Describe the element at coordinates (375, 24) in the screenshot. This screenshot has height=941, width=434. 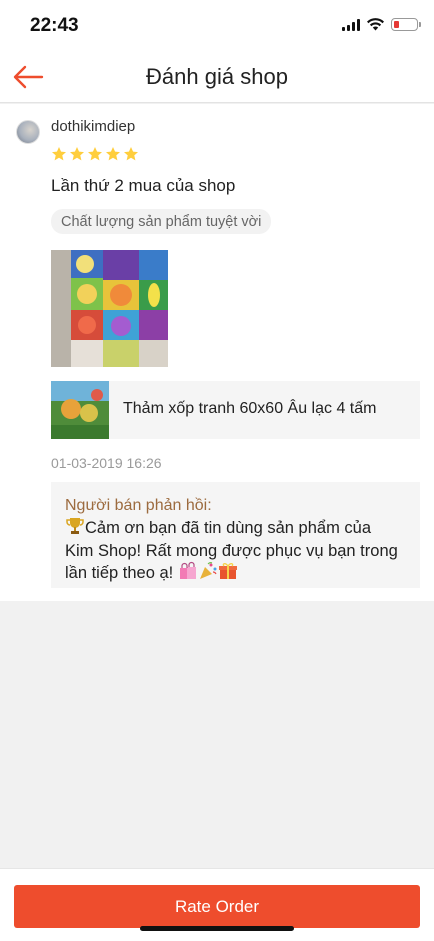
I see `wifi-icon` at that location.